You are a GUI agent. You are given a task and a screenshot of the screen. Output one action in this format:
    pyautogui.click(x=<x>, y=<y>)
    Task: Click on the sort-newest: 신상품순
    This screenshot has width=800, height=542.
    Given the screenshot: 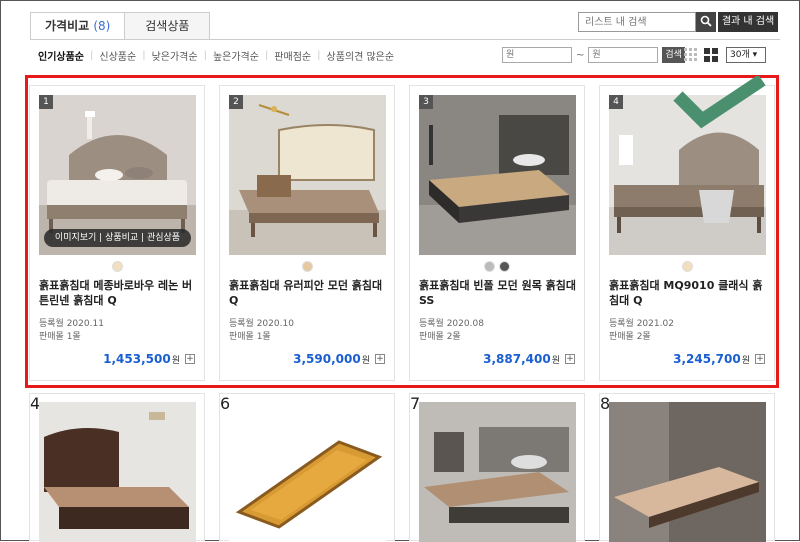 What is the action you would take?
    pyautogui.click(x=117, y=55)
    